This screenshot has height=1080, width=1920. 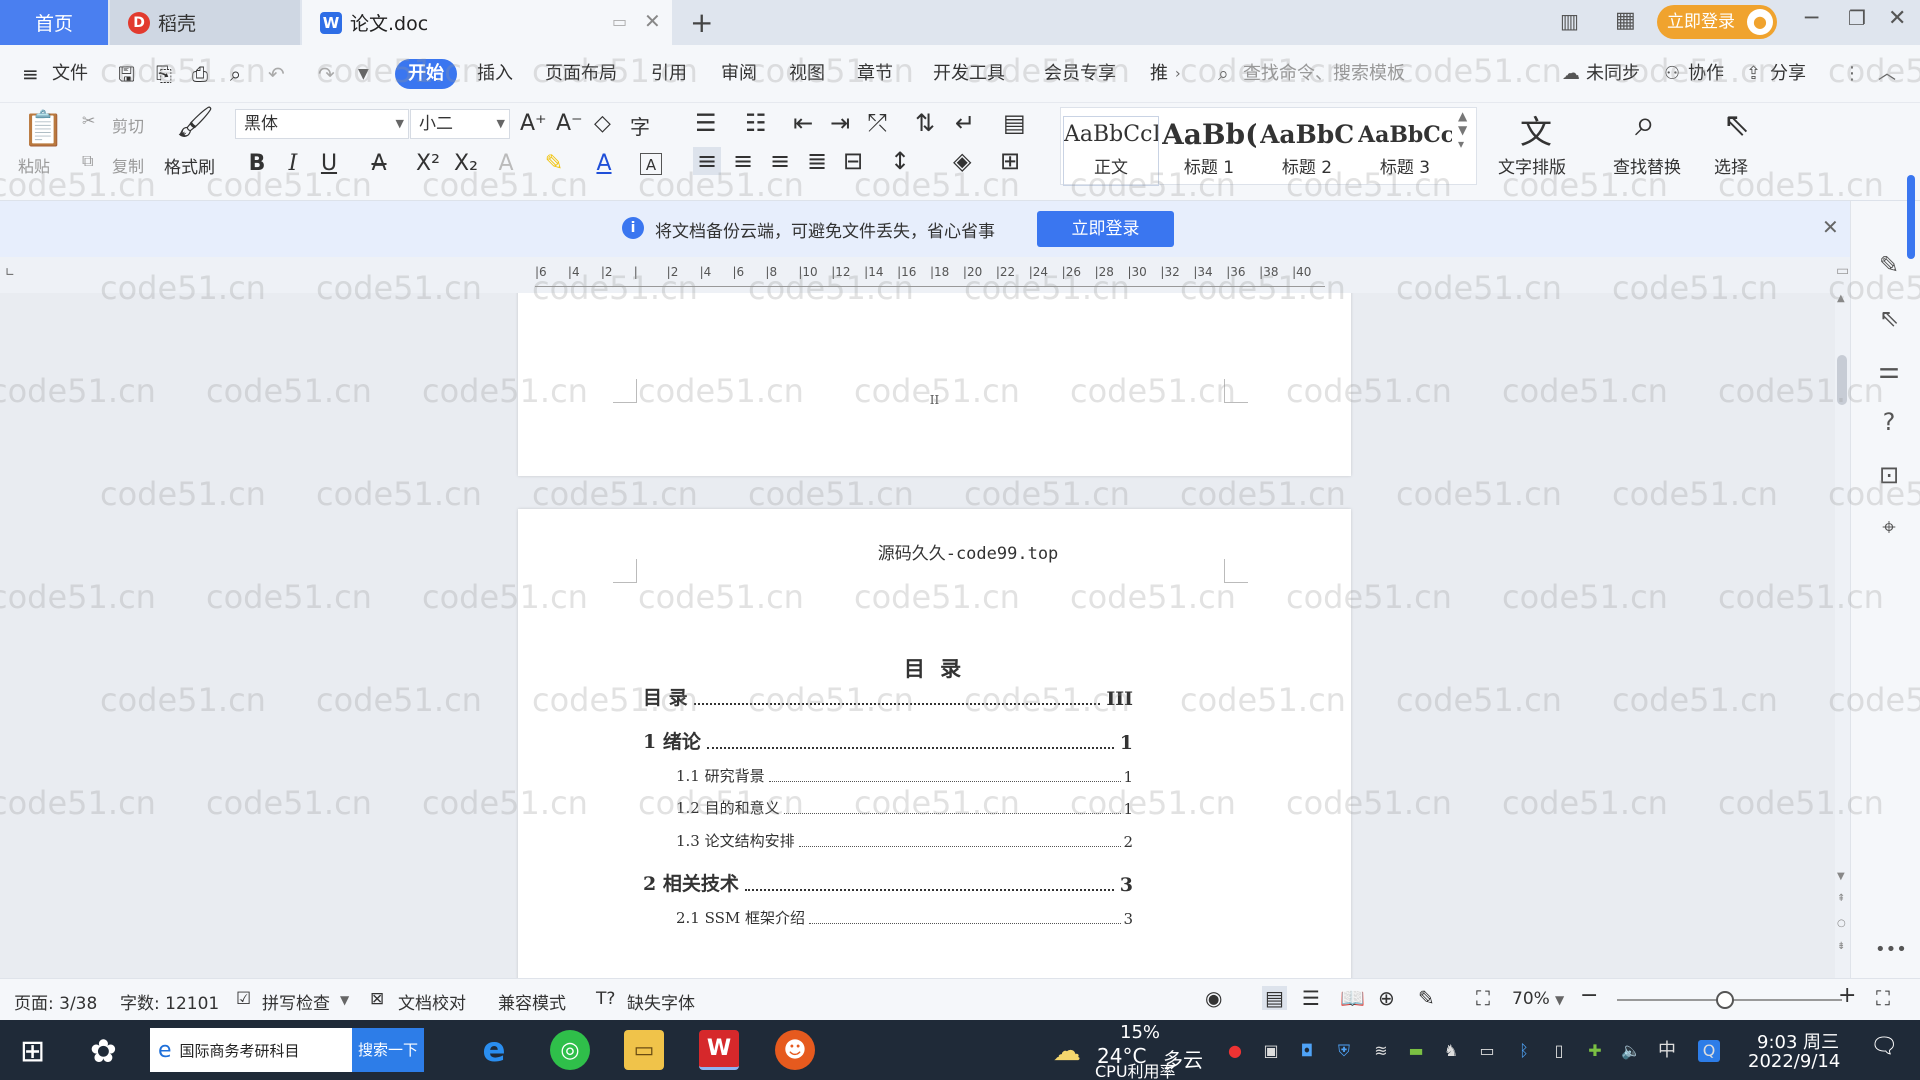 I want to click on apps-grid-icon: ▦, so click(x=1625, y=20).